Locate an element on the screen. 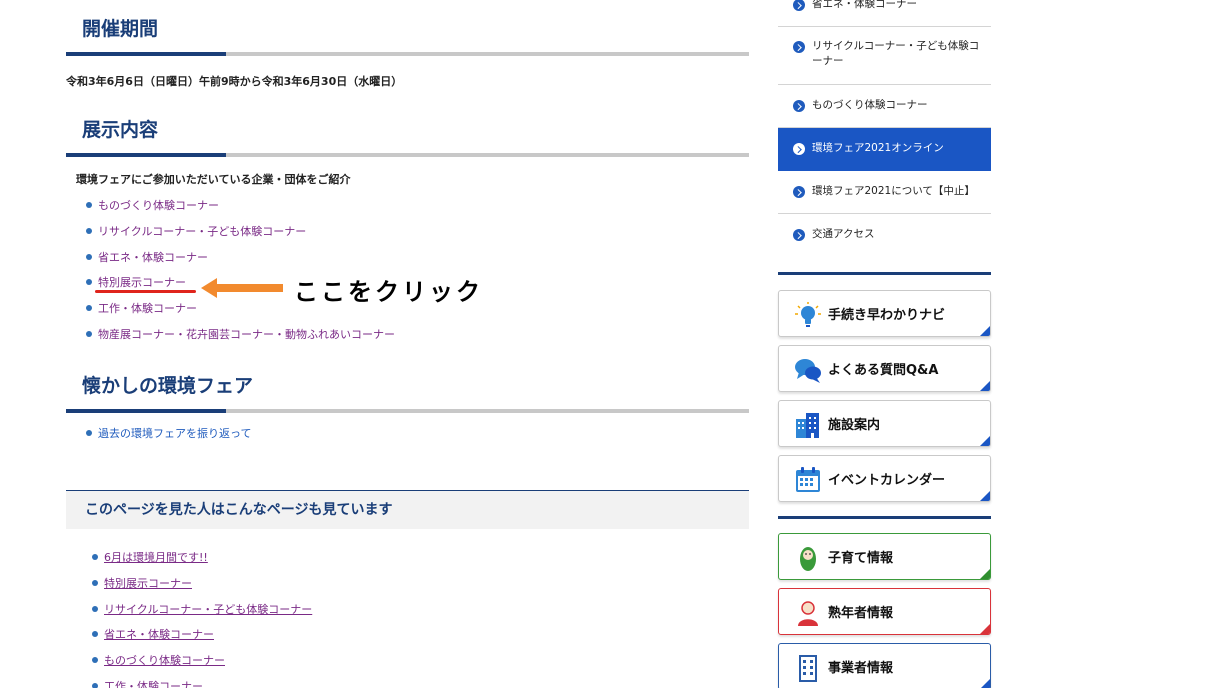 This screenshot has width=1225, height=688. special-exhibit-link: 特別展示コーナー is located at coordinates (142, 282).